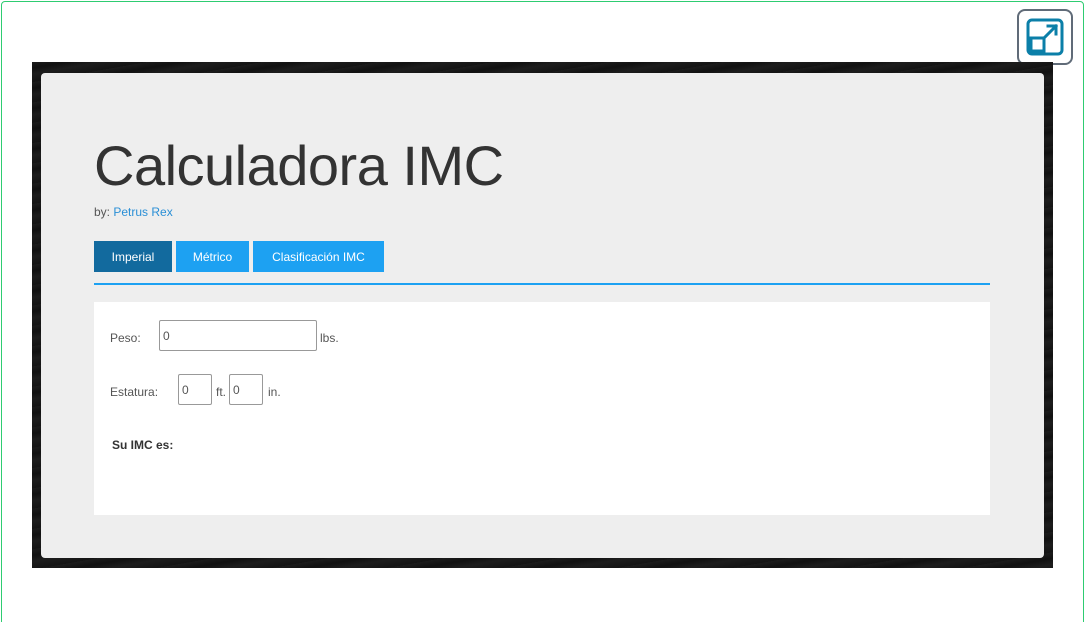  I want to click on tab-clasificacion-imc: Clasificación IMC, so click(318, 256).